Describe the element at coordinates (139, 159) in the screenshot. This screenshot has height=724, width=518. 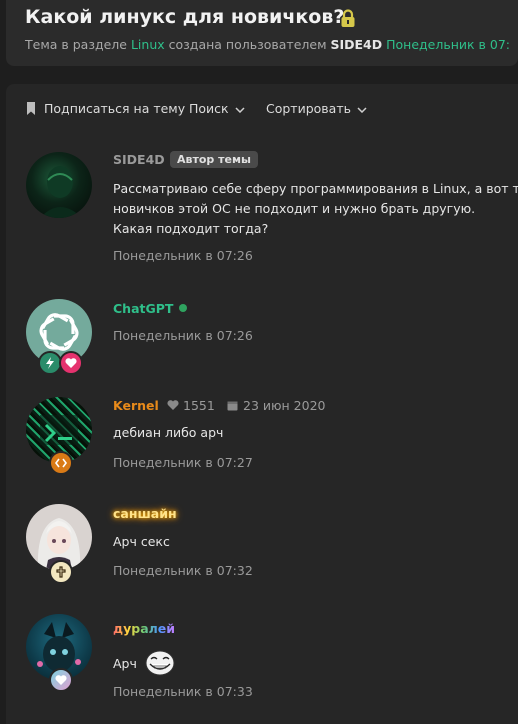
I see `username: SIDE4D` at that location.